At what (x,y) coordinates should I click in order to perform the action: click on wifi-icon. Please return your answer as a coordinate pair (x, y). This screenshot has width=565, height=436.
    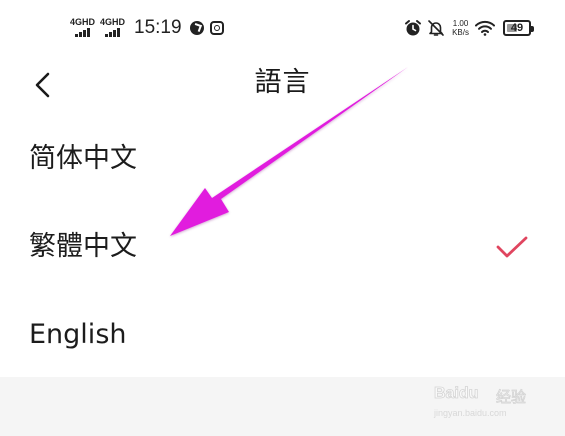
    Looking at the image, I should click on (485, 28).